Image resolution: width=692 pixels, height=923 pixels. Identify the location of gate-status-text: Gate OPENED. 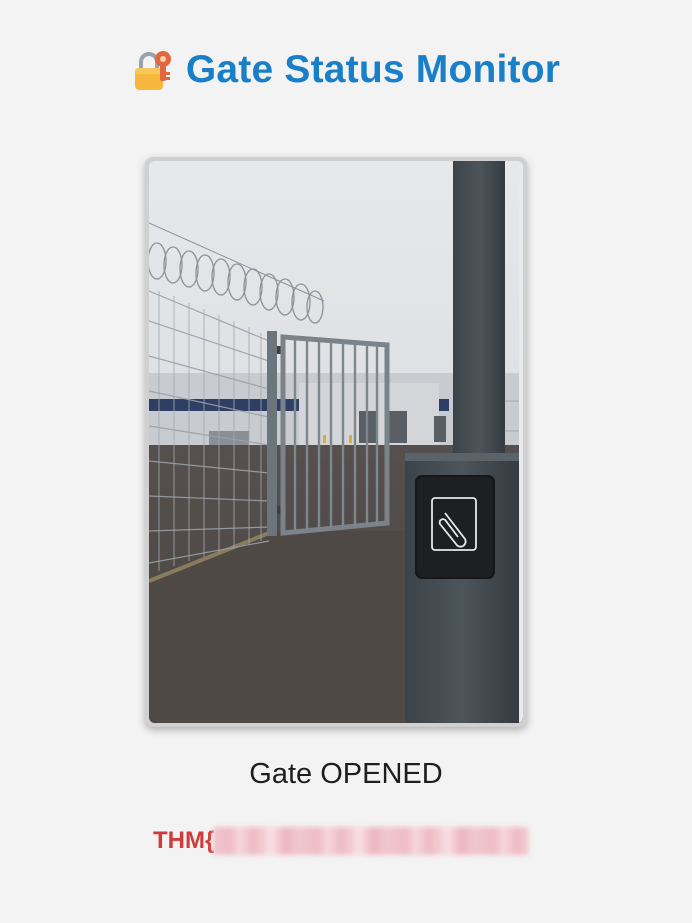
(346, 774).